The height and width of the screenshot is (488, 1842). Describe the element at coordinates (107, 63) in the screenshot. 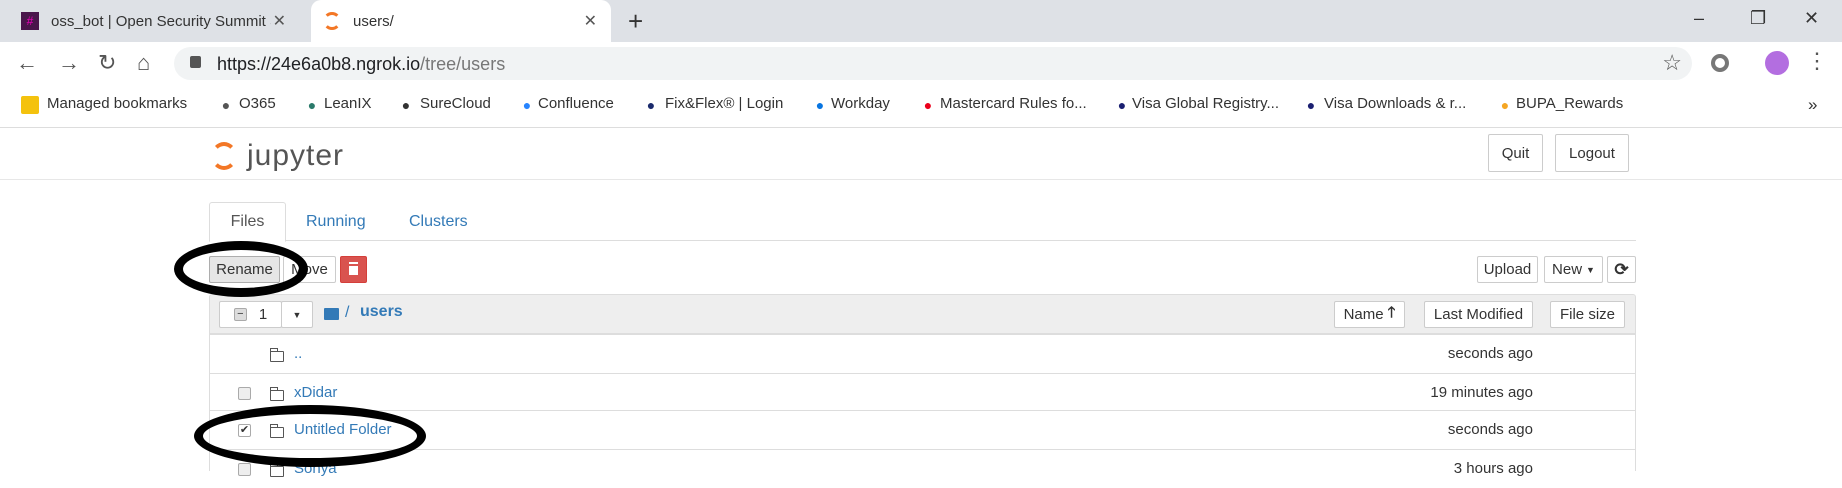

I see `reload-icon: ↻` at that location.